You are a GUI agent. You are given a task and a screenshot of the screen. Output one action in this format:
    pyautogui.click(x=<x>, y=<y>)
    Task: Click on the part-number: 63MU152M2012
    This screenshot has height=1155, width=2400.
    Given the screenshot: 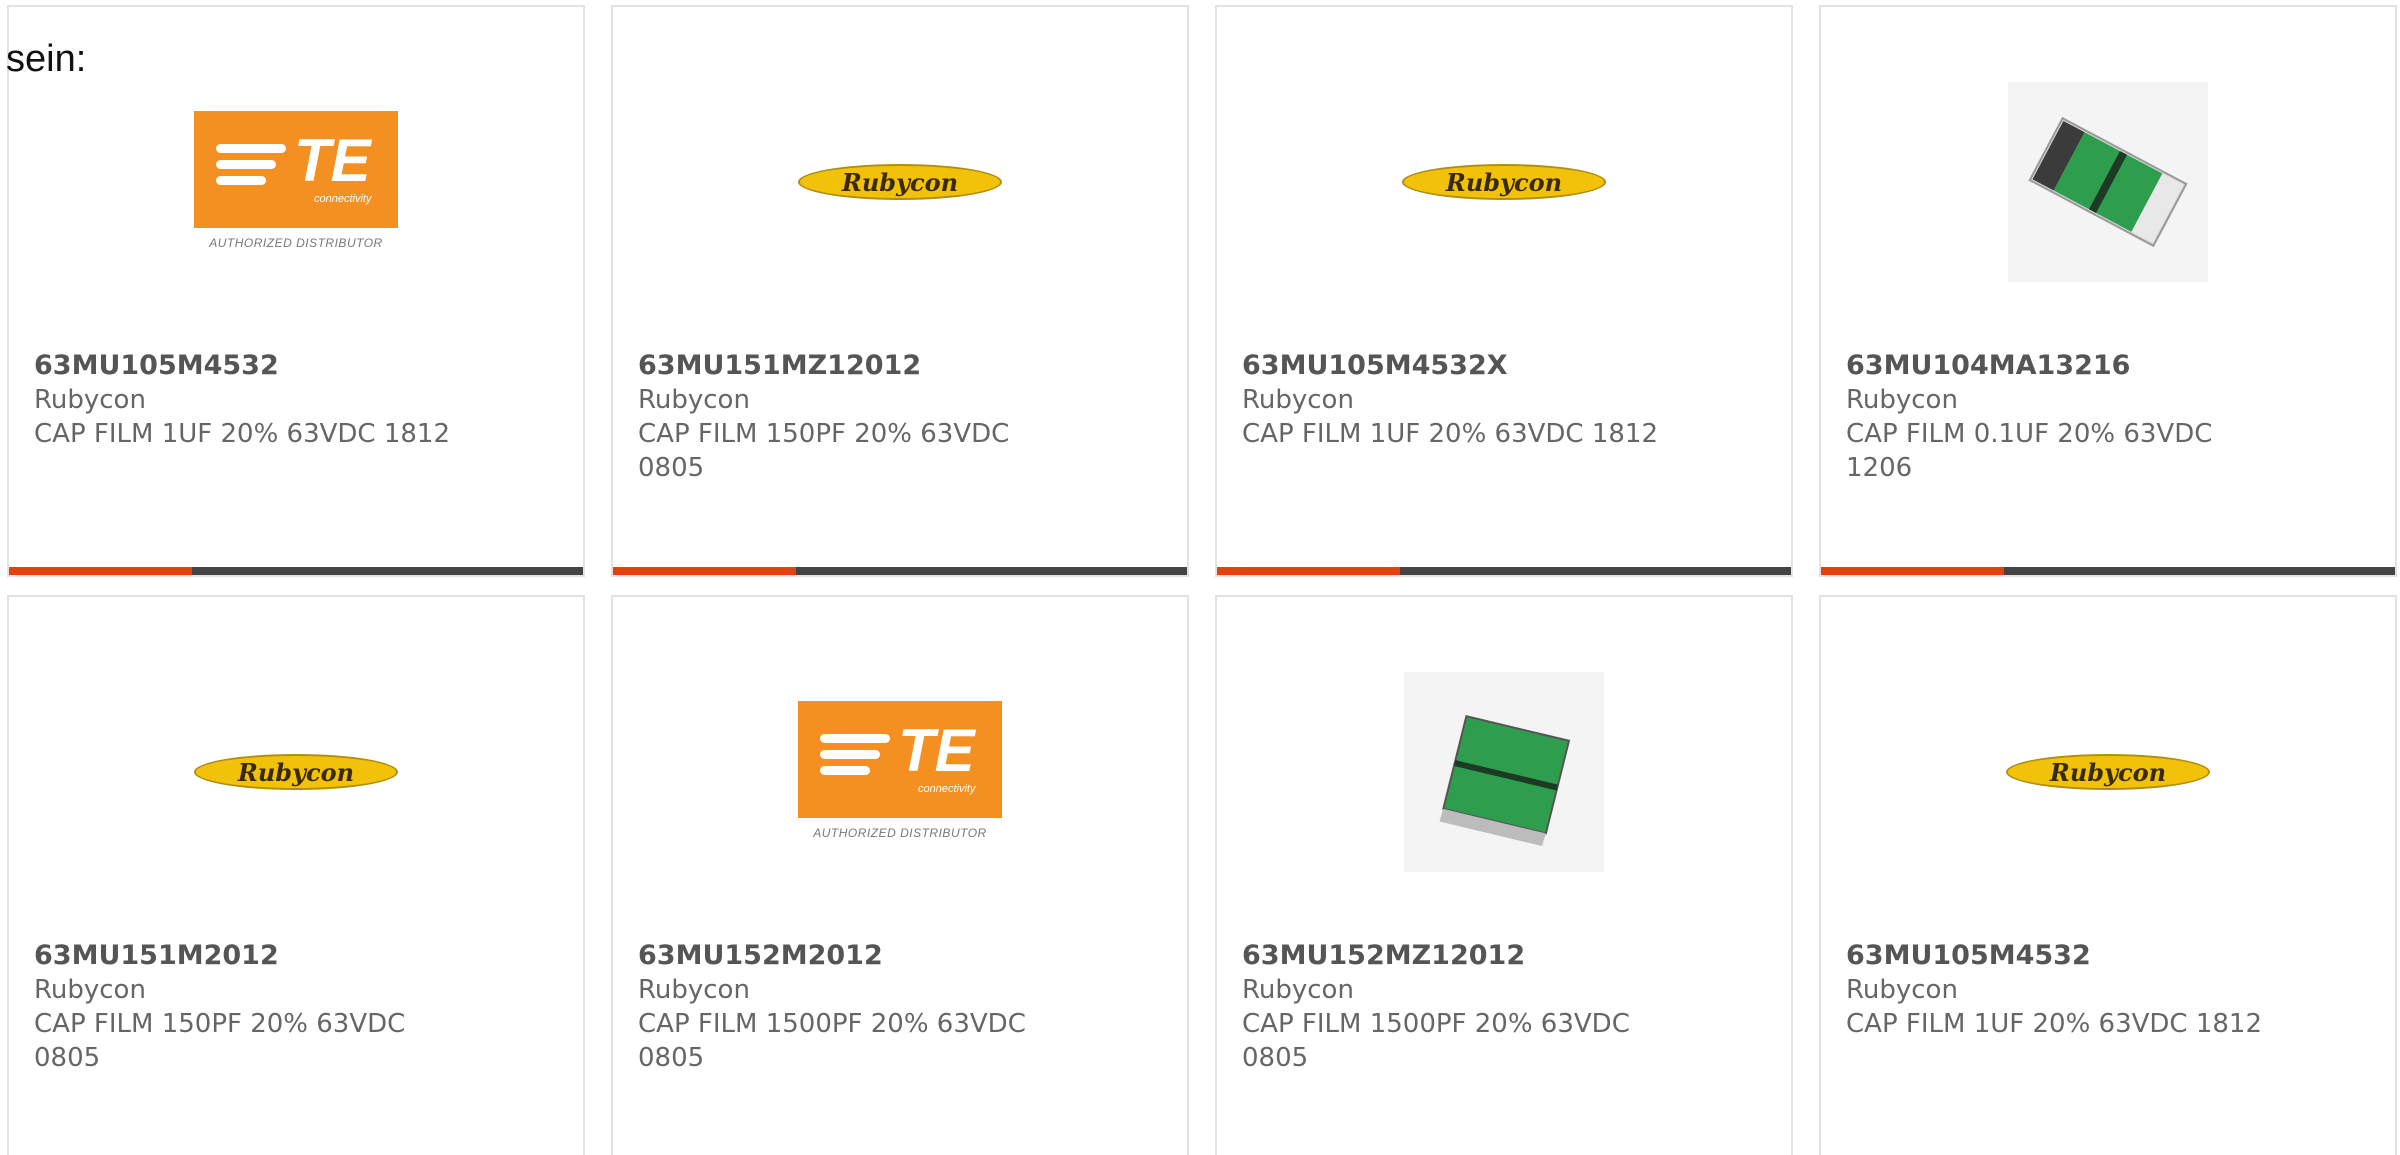 What is the action you would take?
    pyautogui.click(x=848, y=956)
    